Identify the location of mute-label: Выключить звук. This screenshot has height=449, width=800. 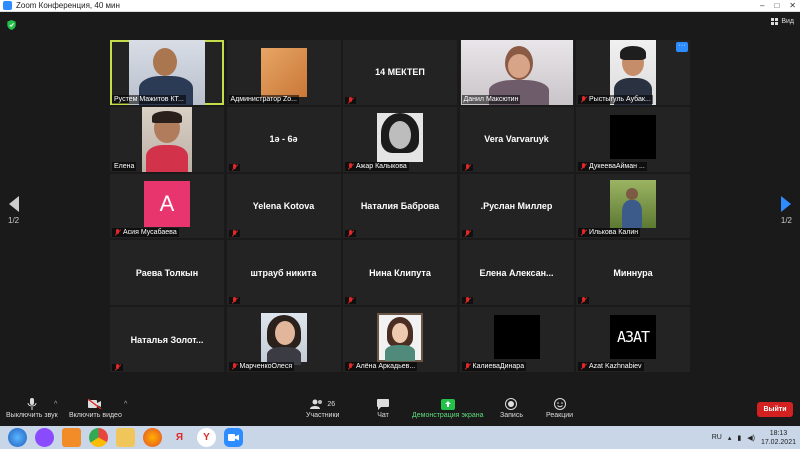
(32, 415).